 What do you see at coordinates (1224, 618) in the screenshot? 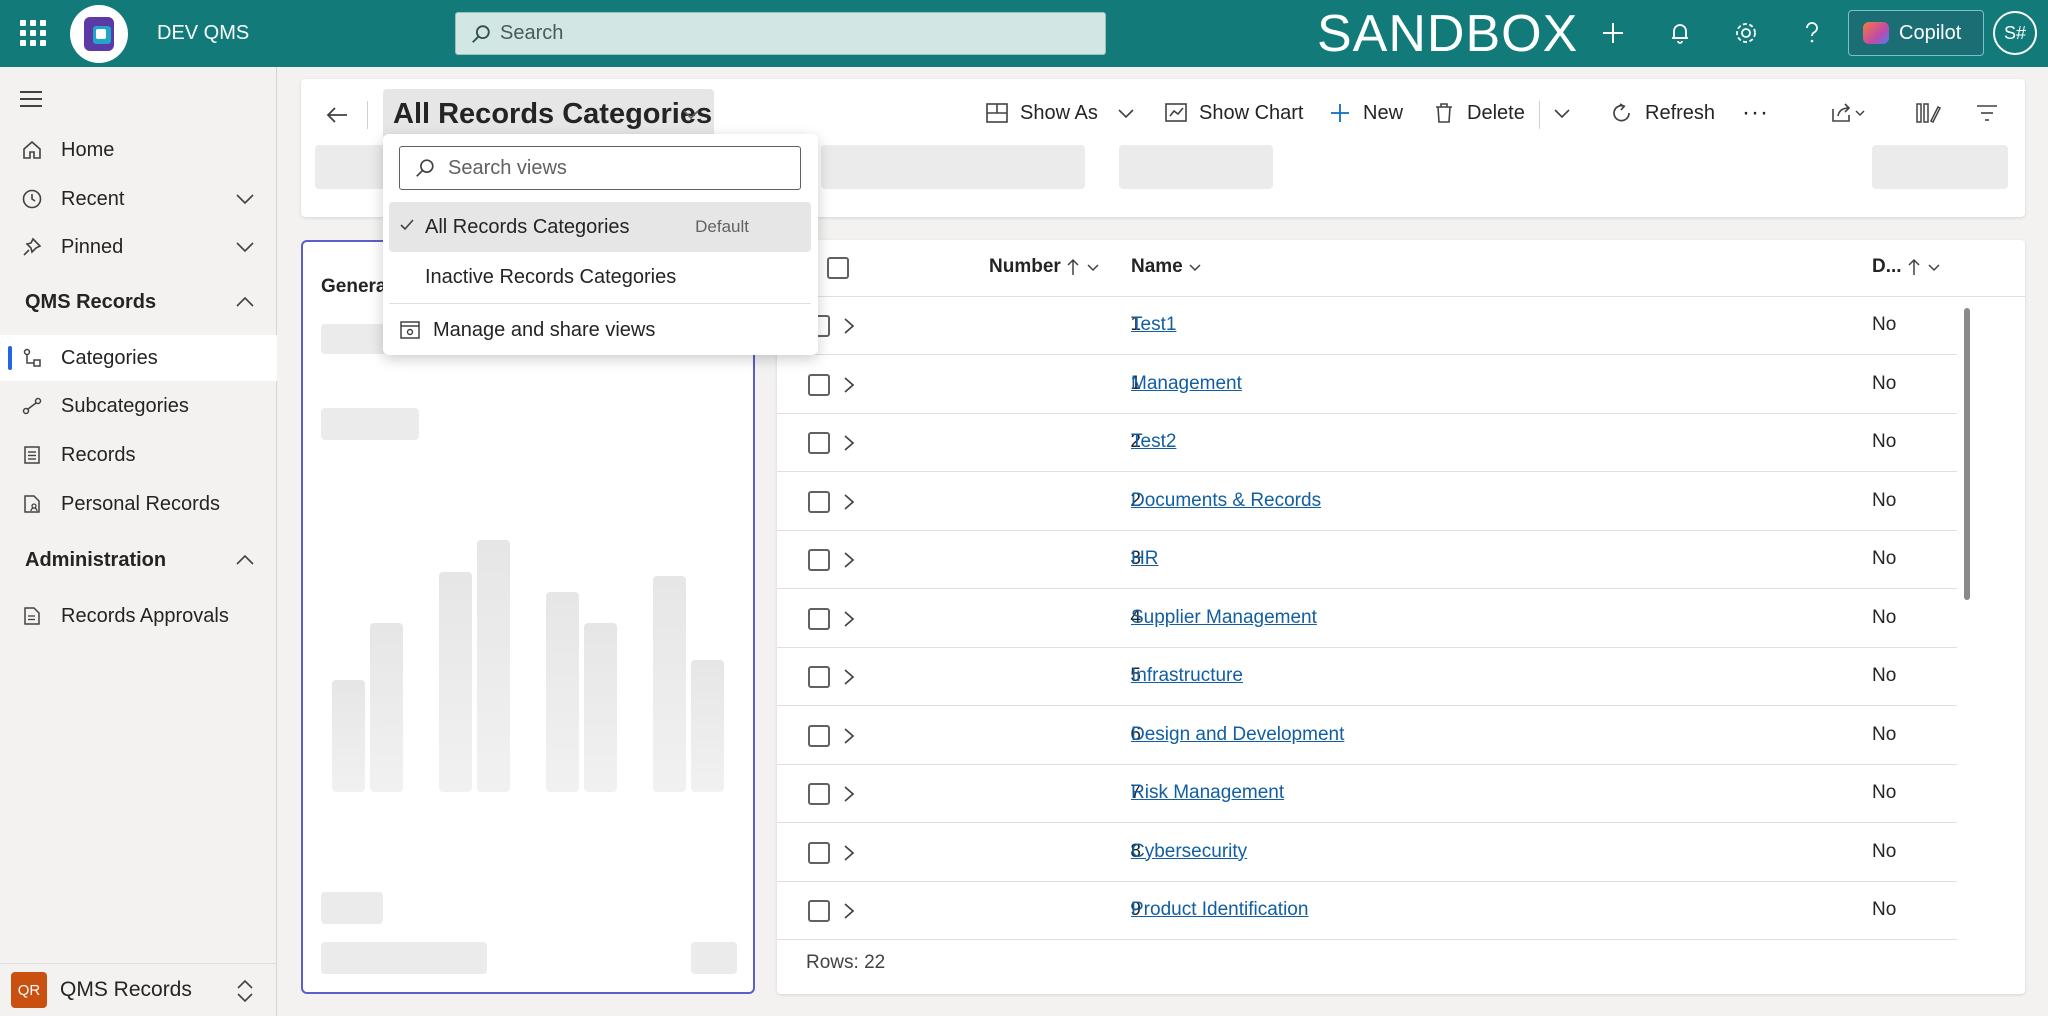
I see `cell-name-link: Supplier Management` at bounding box center [1224, 618].